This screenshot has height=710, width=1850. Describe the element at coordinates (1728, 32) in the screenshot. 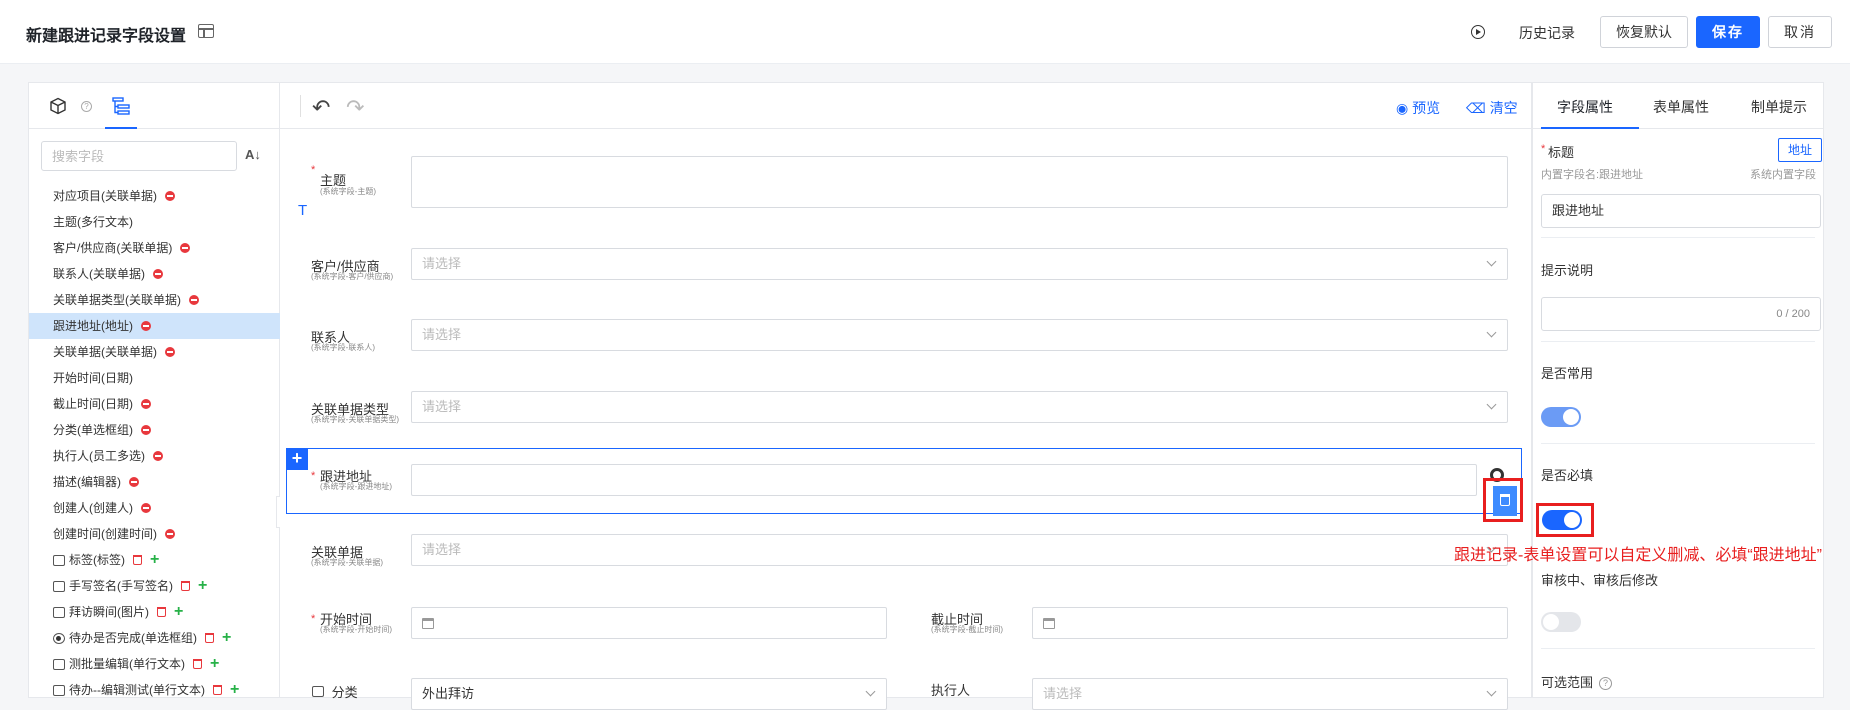

I see `save-button: 保存` at that location.